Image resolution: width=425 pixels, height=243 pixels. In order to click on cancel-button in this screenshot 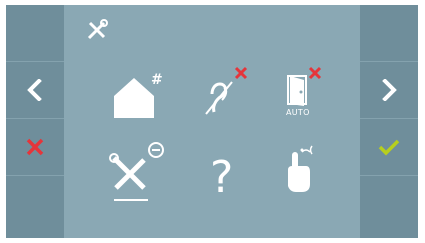, I will do `click(35, 147)`.